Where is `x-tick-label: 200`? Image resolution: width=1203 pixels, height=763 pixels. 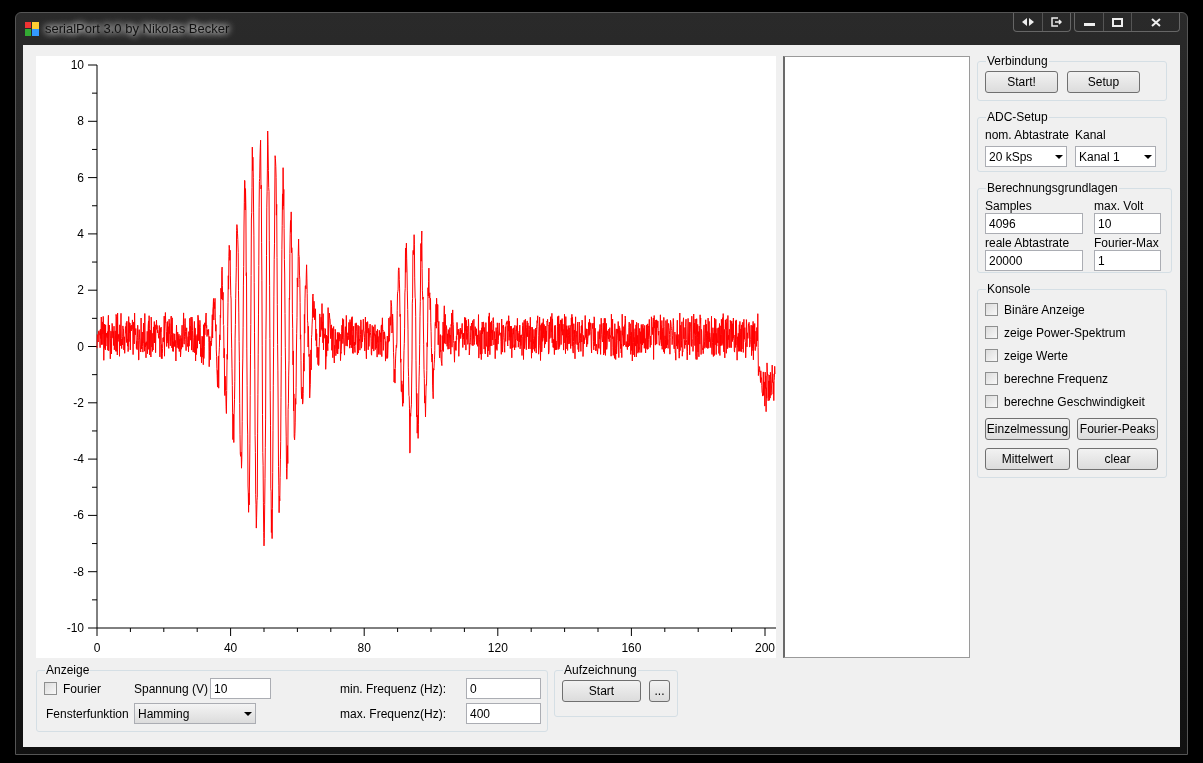 x-tick-label: 200 is located at coordinates (765, 648).